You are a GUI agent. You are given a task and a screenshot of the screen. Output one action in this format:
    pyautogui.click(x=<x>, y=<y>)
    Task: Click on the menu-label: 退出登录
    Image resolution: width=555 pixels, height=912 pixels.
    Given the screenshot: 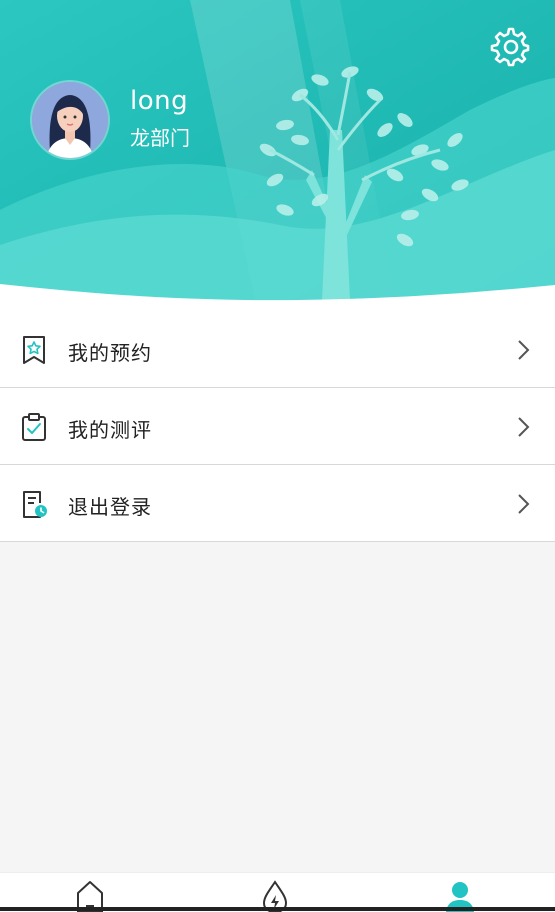 What is the action you would take?
    pyautogui.click(x=110, y=507)
    